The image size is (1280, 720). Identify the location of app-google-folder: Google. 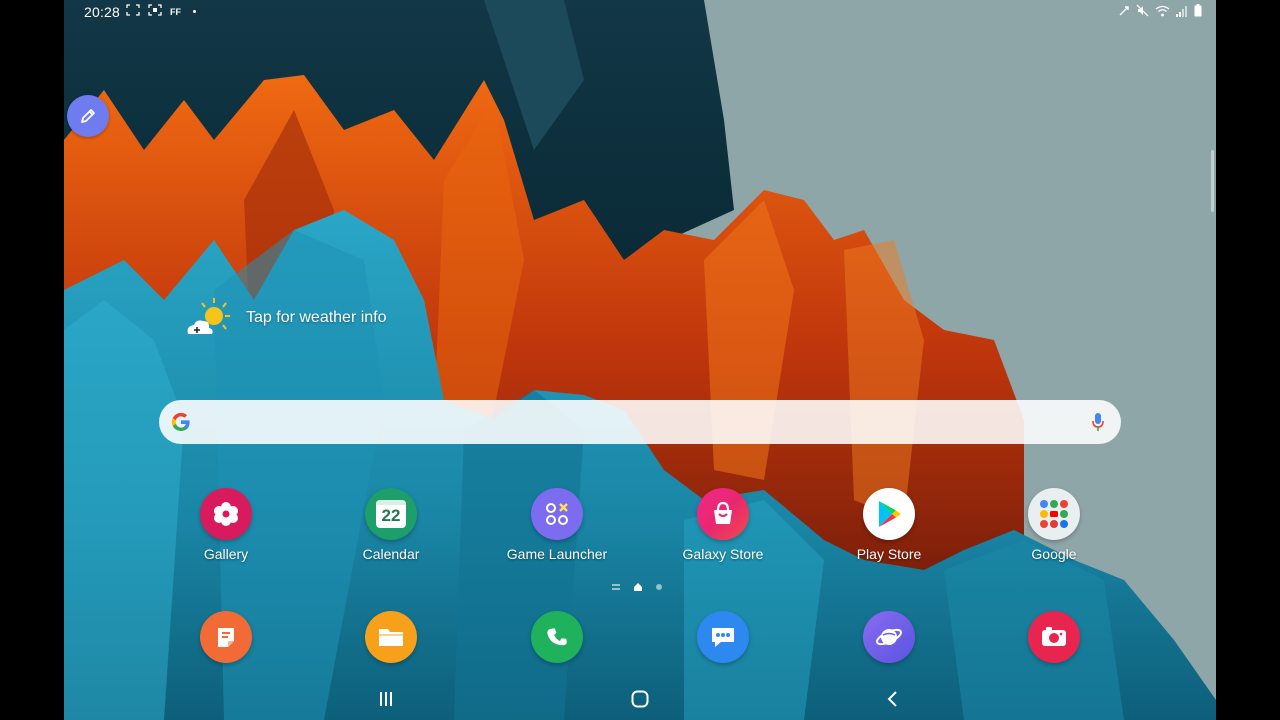
(1054, 525).